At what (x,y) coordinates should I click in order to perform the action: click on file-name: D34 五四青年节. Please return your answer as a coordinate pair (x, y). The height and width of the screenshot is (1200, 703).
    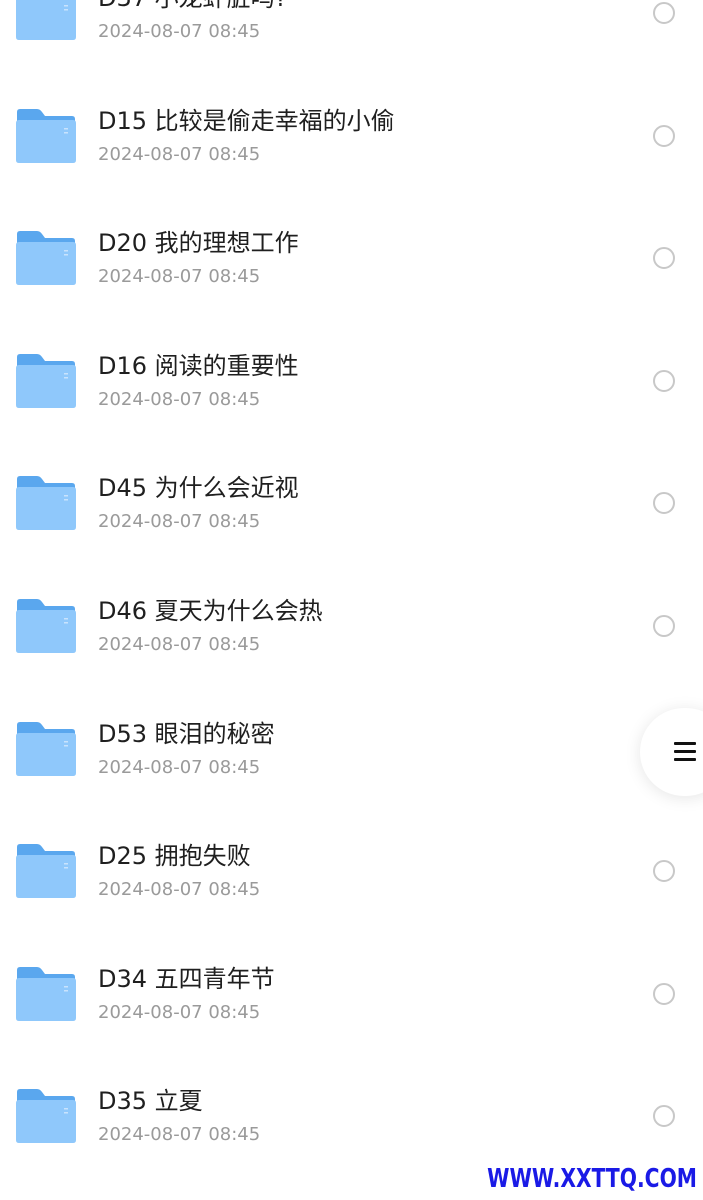
    Looking at the image, I should click on (186, 978).